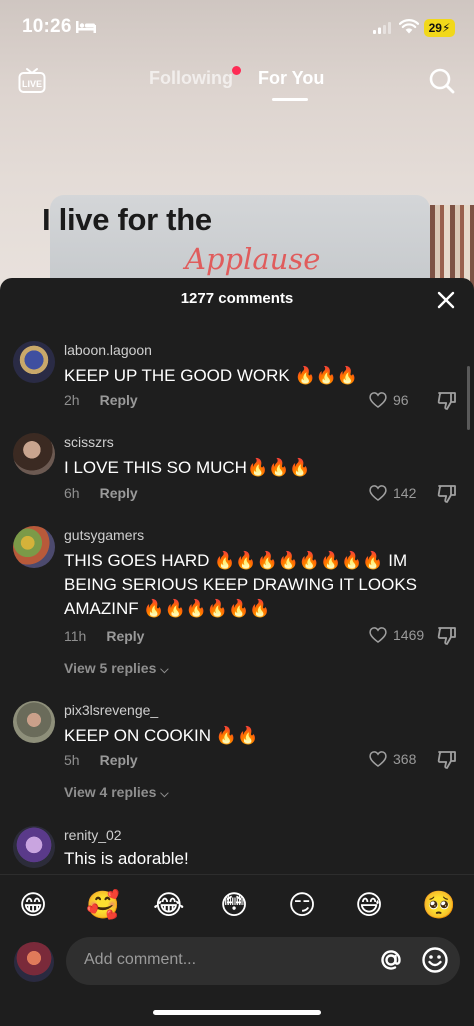 This screenshot has width=474, height=1026. What do you see at coordinates (110, 668) in the screenshot?
I see `view-replies-label: View 5 replies` at bounding box center [110, 668].